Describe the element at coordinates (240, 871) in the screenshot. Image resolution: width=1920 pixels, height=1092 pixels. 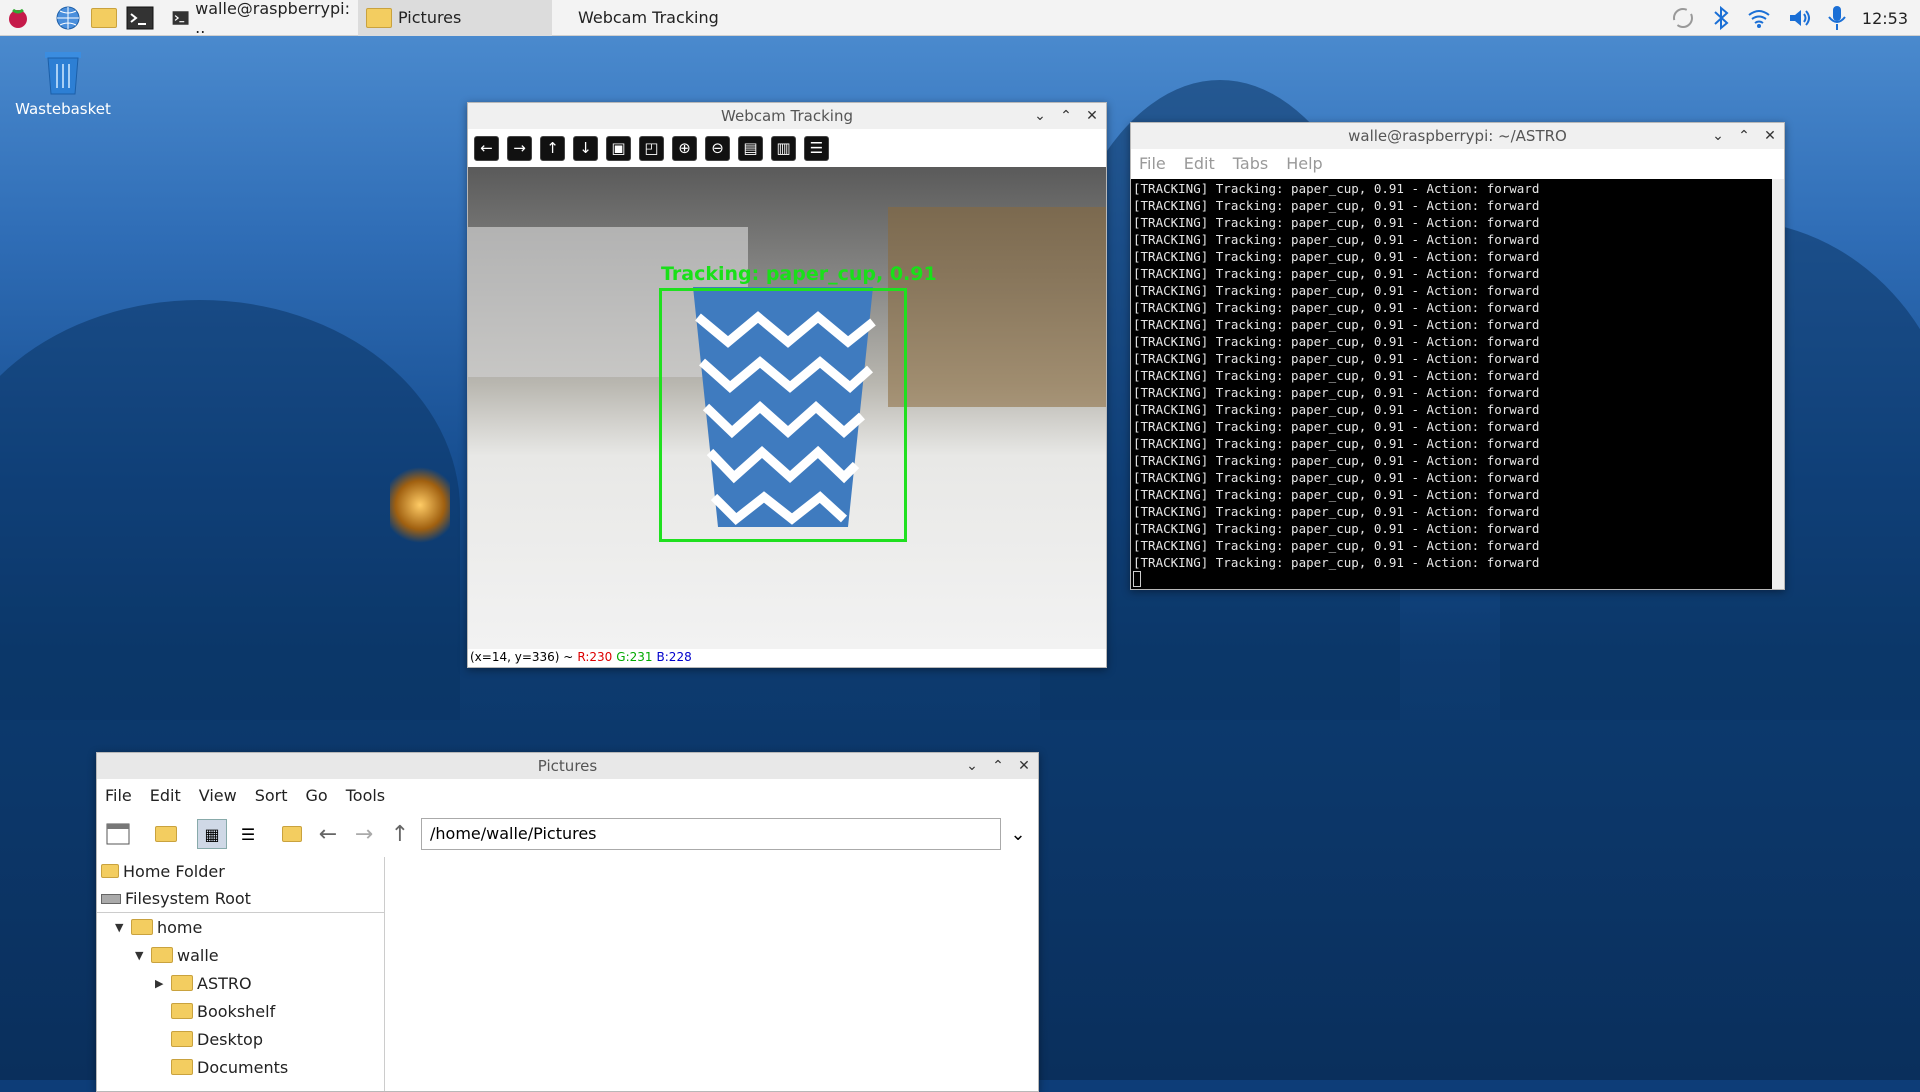
I see `place-home: Home Folder` at that location.